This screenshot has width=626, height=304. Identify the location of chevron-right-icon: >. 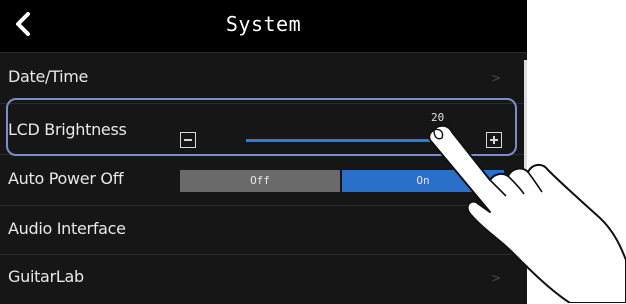
(495, 78).